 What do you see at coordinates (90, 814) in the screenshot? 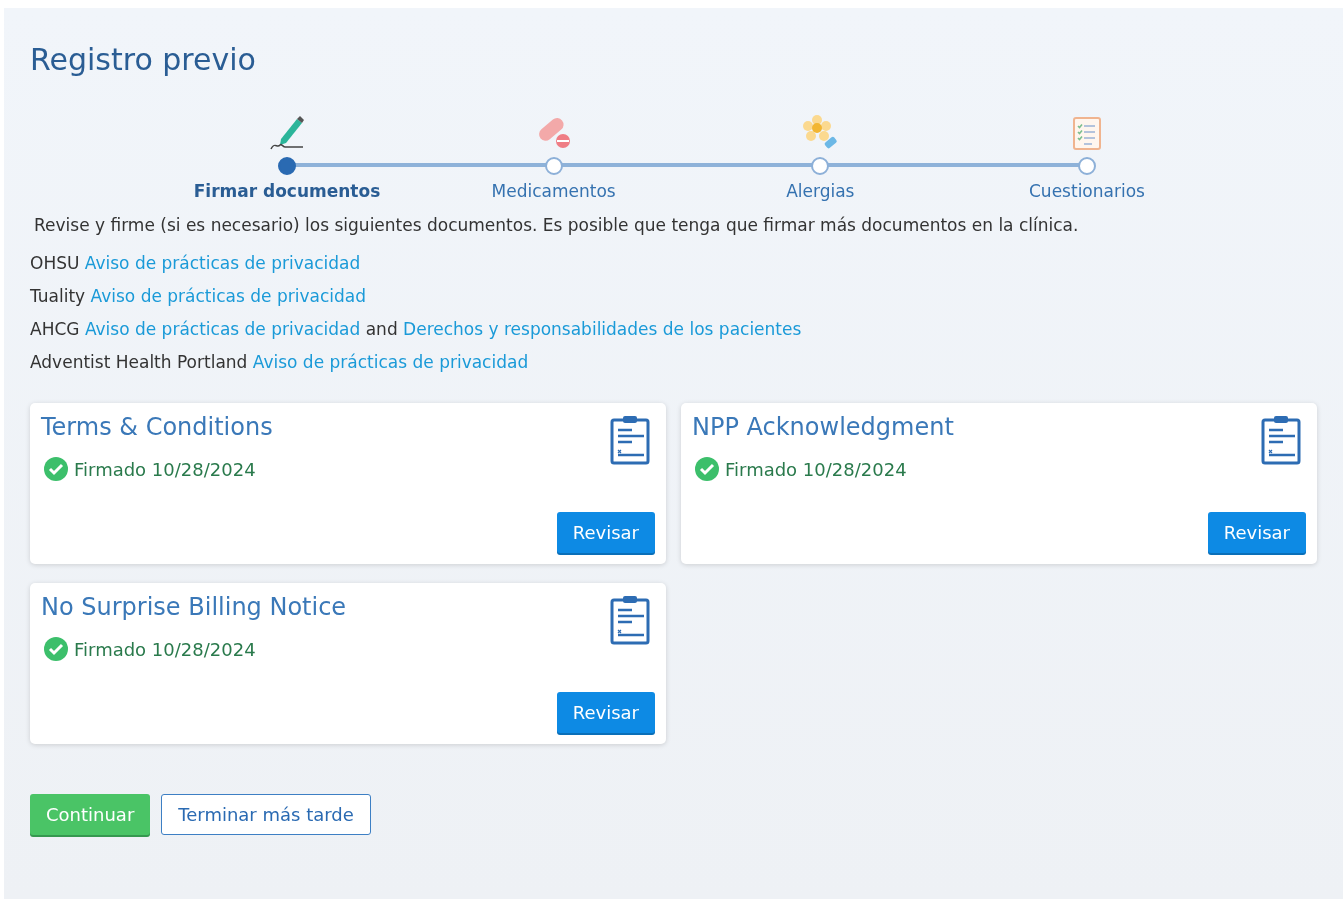
I see `continue-button: Continuar` at bounding box center [90, 814].